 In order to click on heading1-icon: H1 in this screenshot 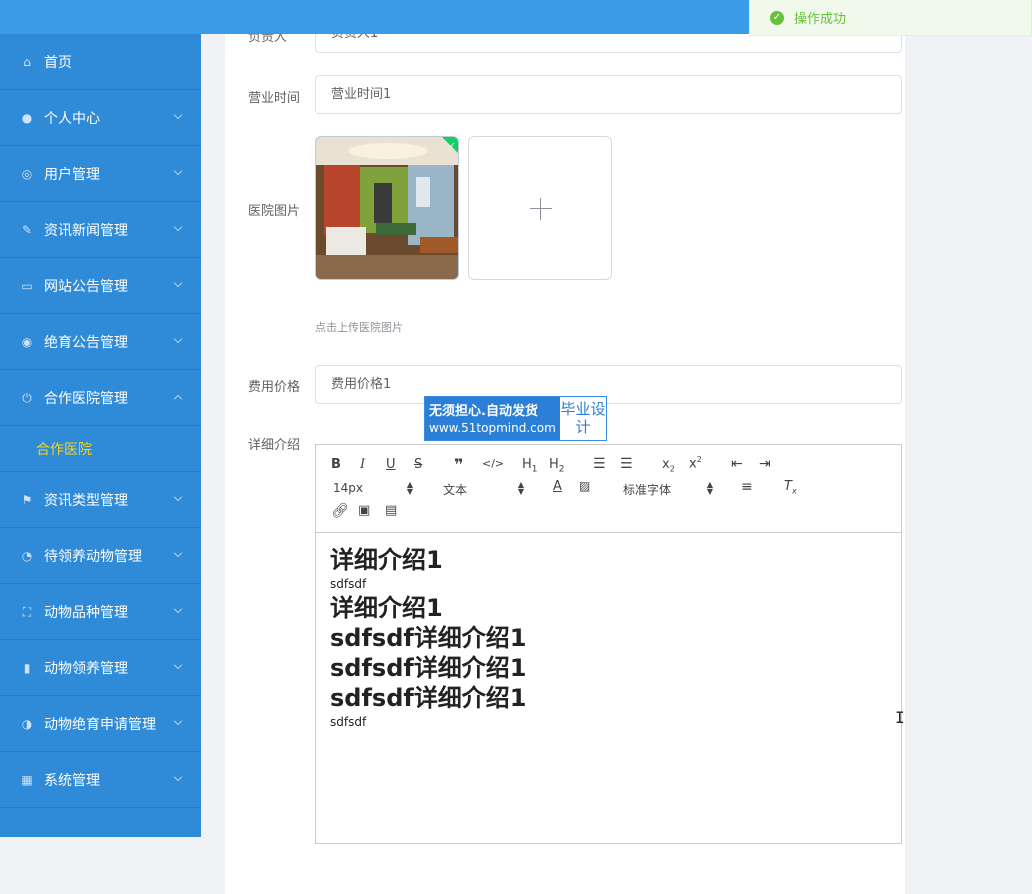, I will do `click(530, 466)`.